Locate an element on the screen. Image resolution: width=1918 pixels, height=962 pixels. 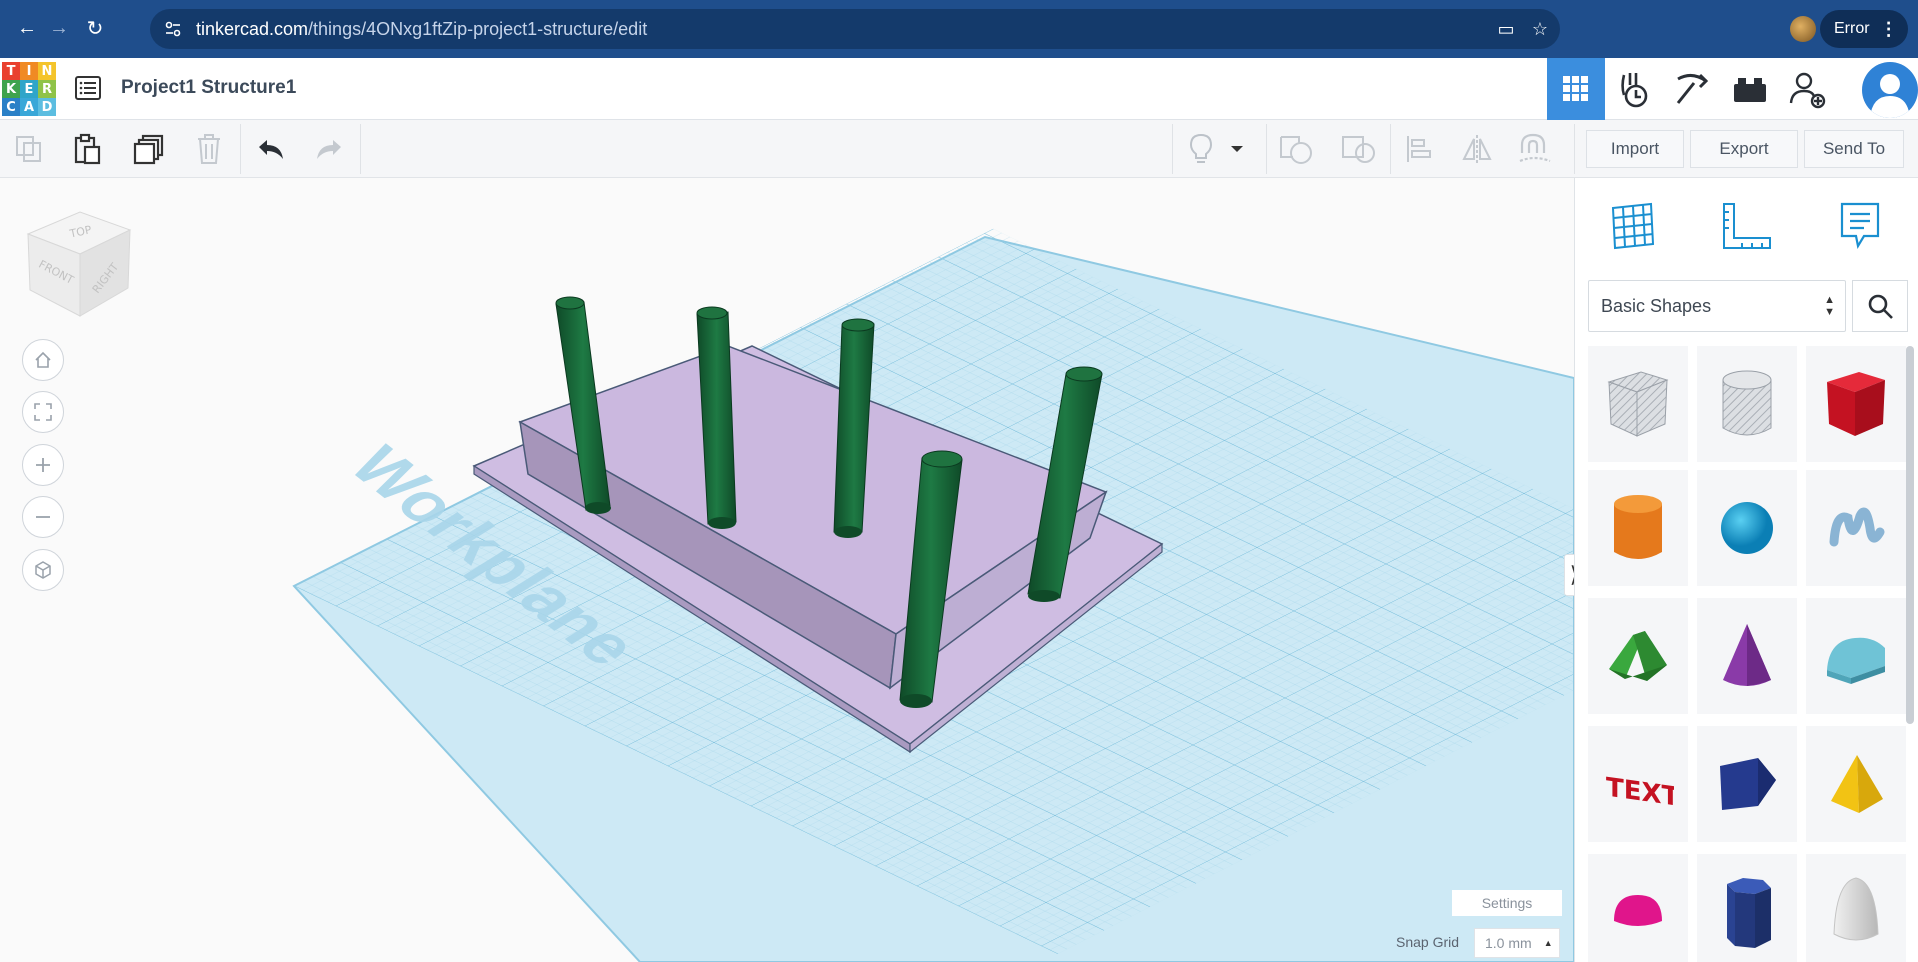
shape-box-hole is located at coordinates (1638, 404).